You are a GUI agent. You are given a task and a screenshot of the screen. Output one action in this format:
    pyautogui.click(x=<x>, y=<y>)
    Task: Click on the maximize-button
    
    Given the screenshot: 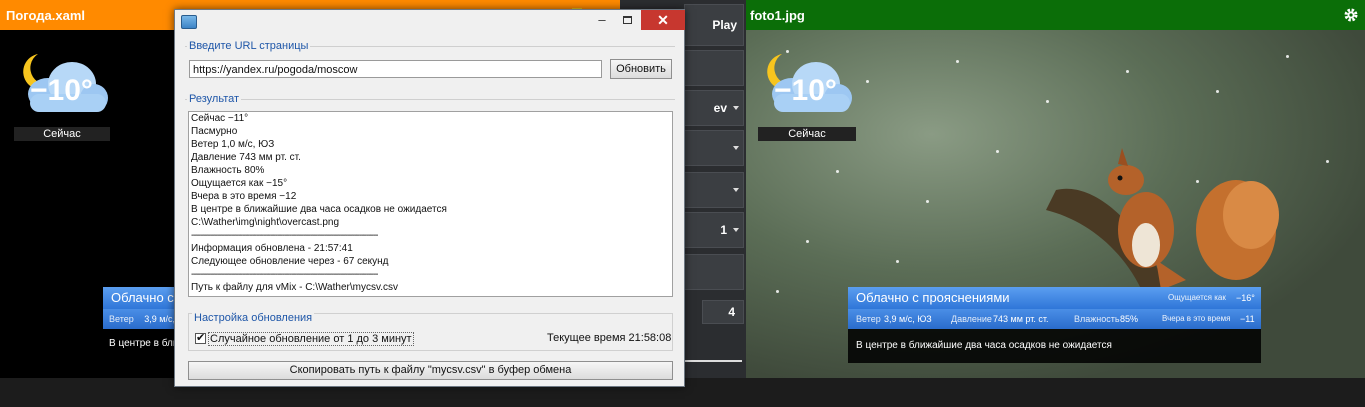 What is the action you would take?
    pyautogui.click(x=628, y=21)
    